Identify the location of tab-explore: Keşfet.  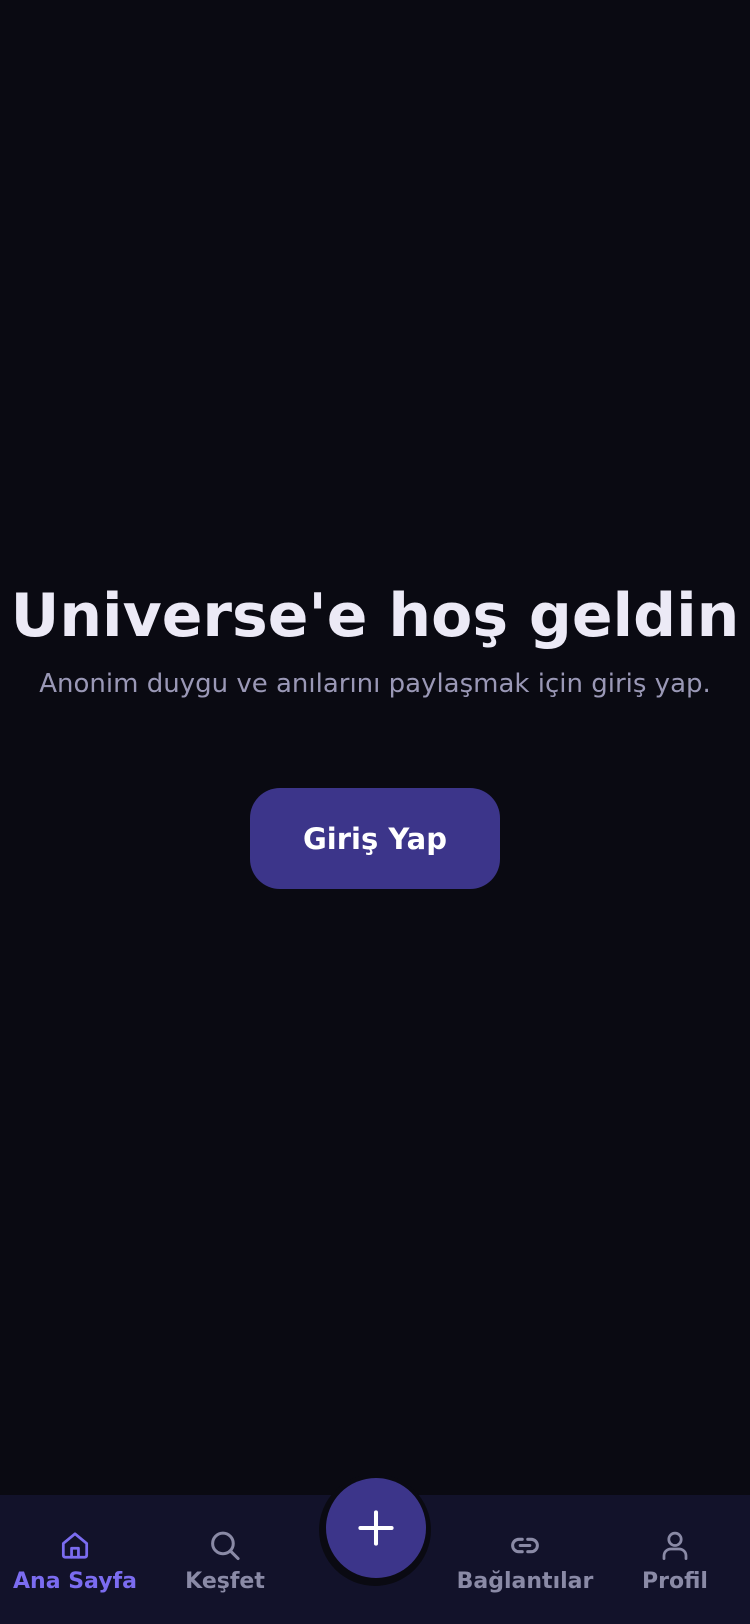
(225, 1544).